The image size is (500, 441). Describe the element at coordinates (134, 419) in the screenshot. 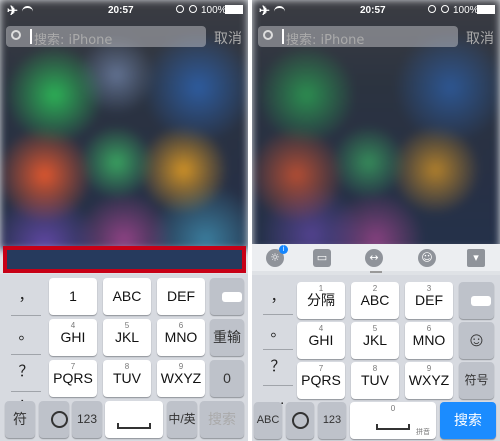

I see `space-key` at that location.